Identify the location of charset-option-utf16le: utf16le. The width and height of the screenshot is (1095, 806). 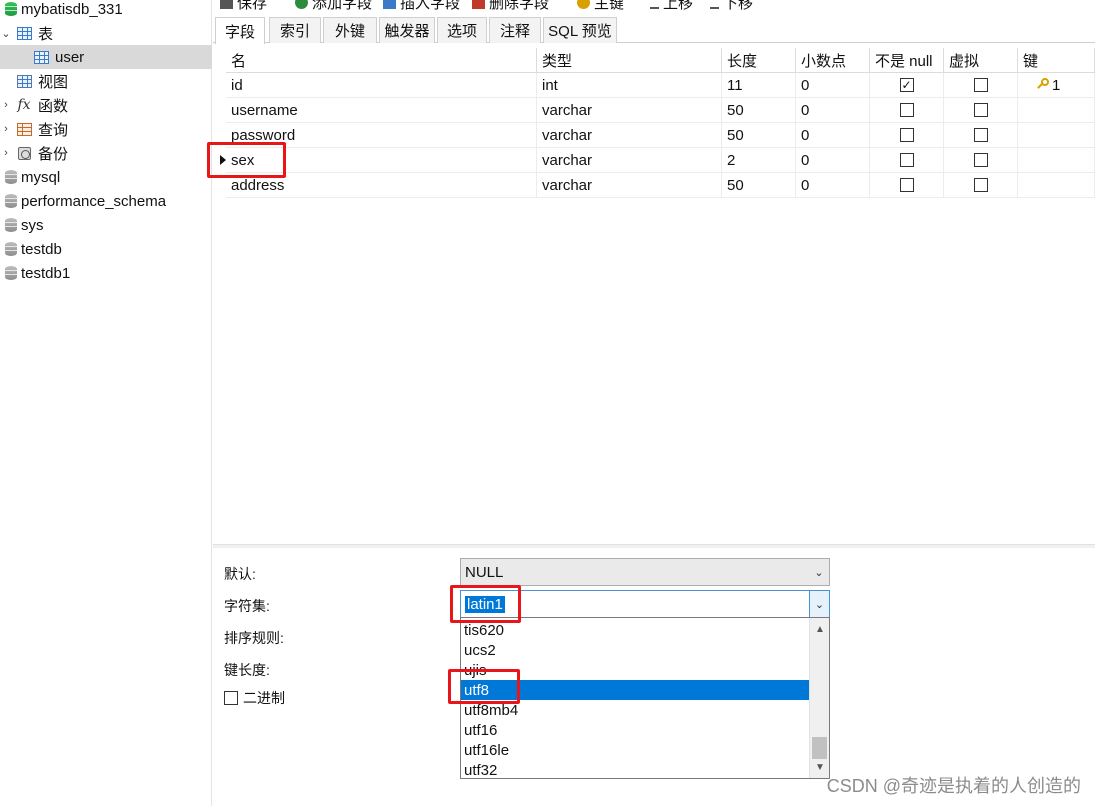
(635, 750).